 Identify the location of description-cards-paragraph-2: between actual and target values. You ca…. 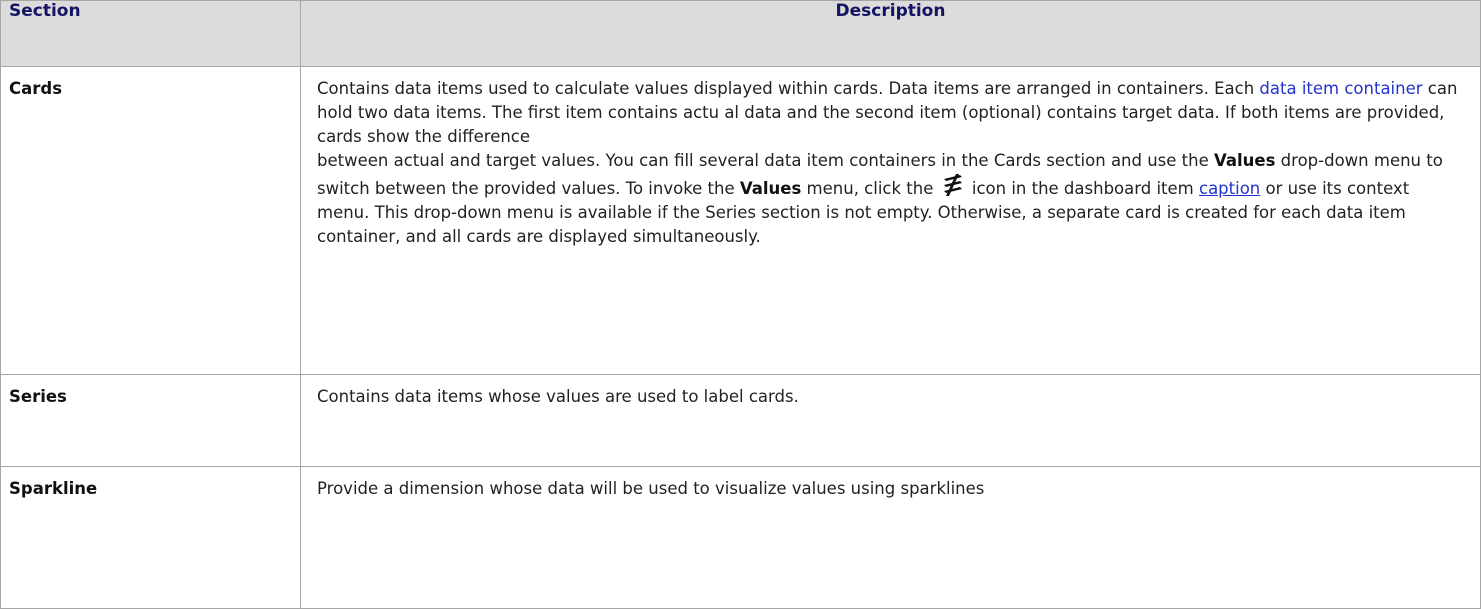
(880, 198).